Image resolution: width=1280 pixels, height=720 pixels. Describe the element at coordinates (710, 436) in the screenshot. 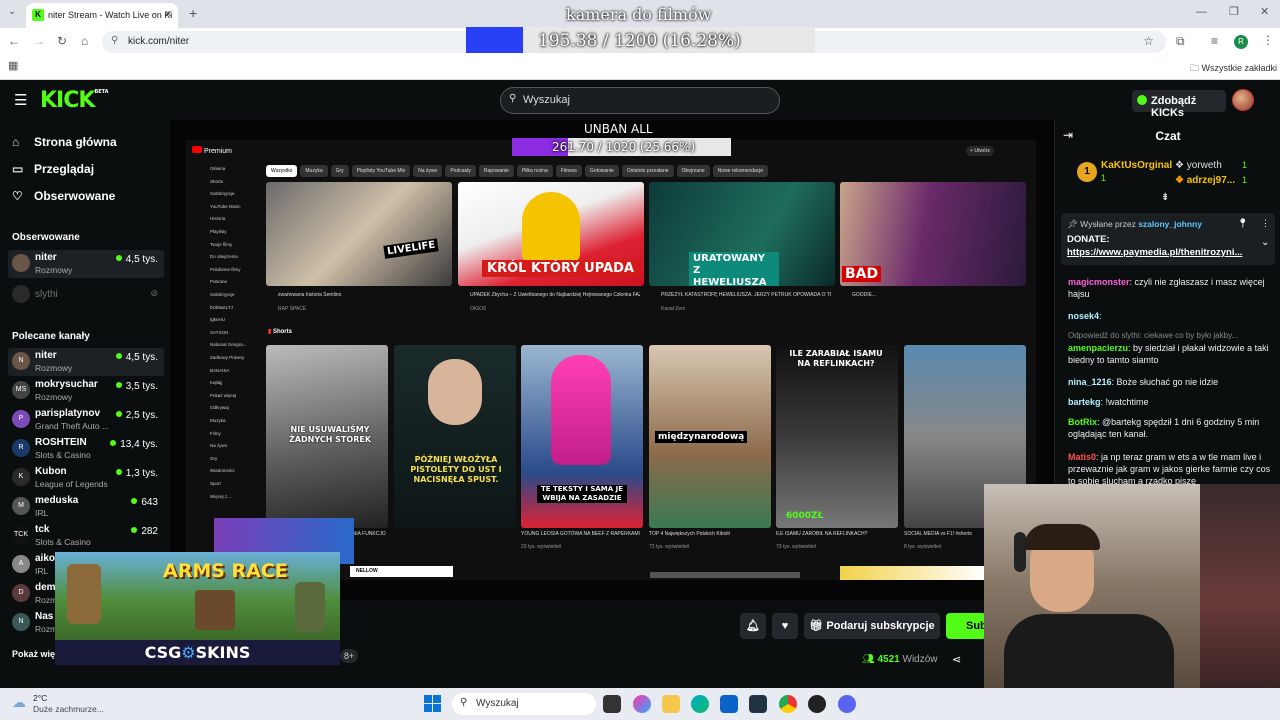

I see `short-thumb-4: międzynarodową` at that location.